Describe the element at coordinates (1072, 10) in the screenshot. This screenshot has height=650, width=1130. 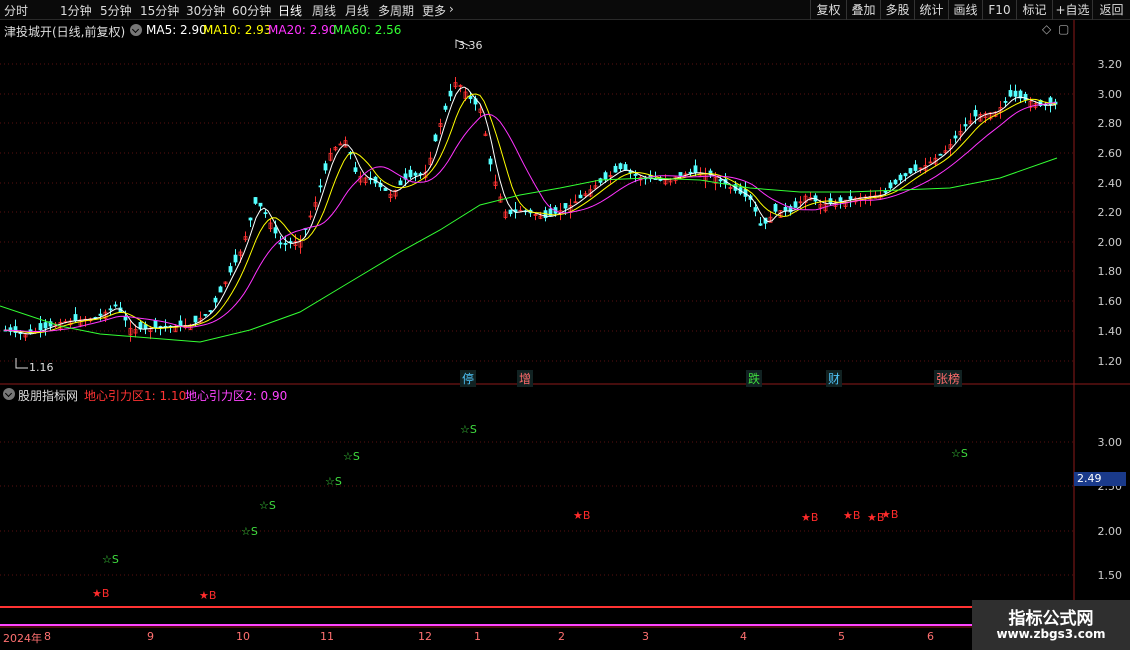
I see `add-watchlist-button: +自选` at that location.